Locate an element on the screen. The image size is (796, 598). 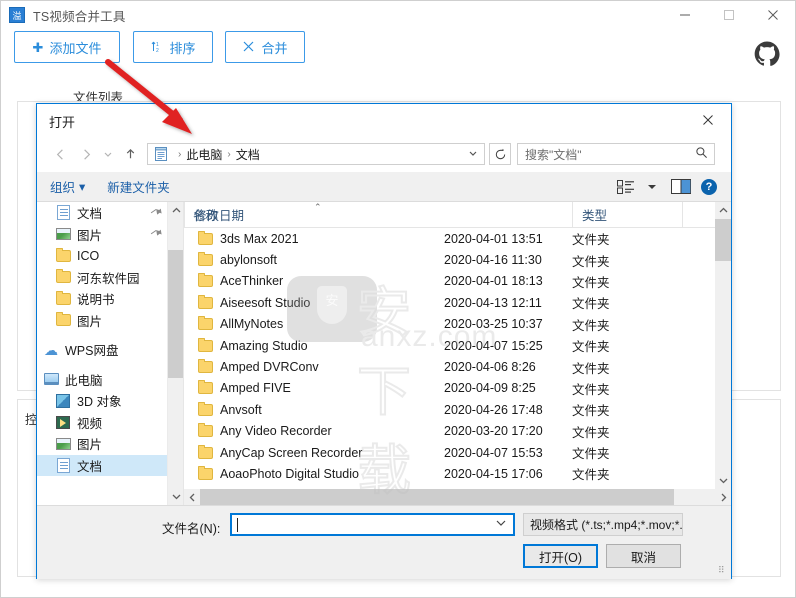
table-row: Amped FIVE 2020-04-09 8:25 文件夹 is located at coordinates (457, 388).